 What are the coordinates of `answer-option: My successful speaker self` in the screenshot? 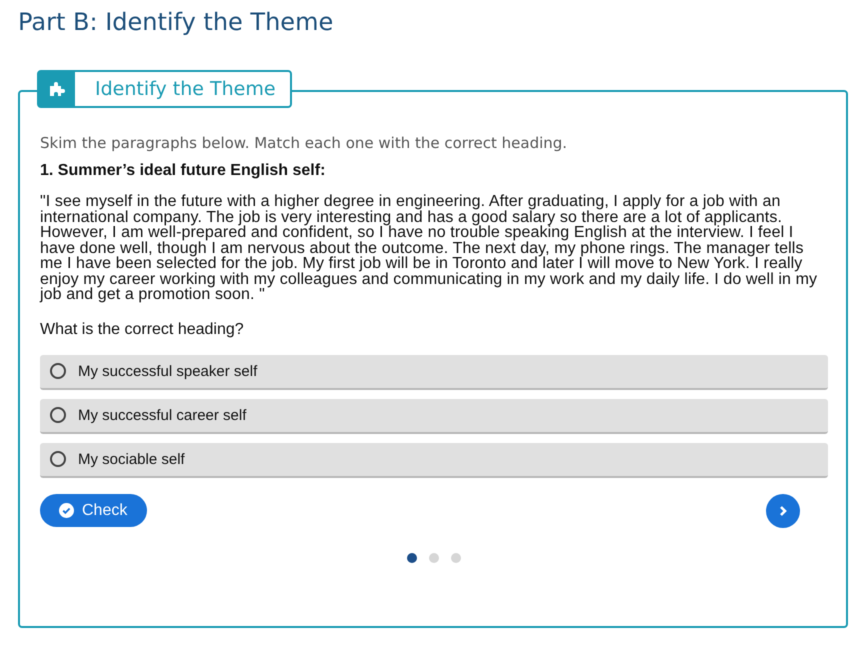 It's located at (434, 372).